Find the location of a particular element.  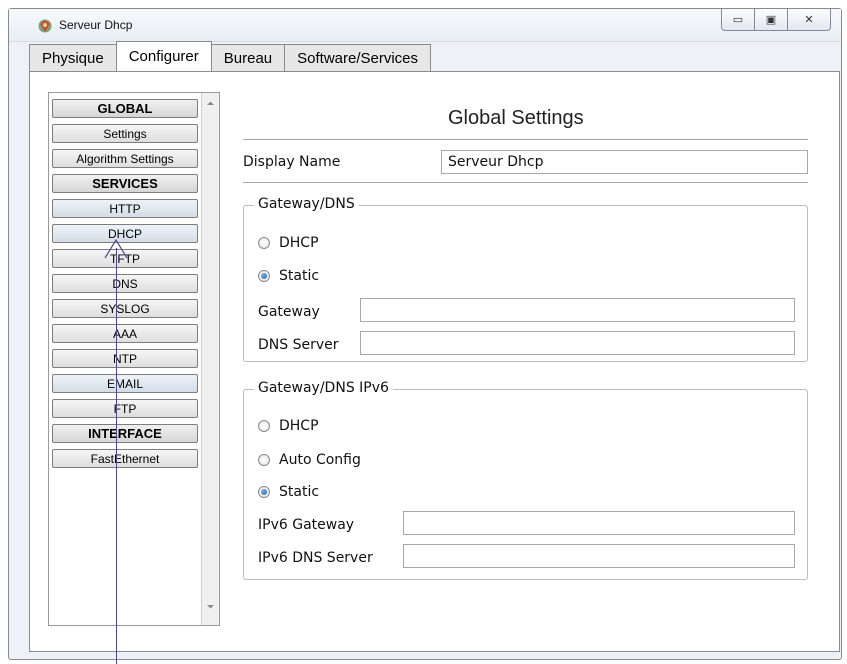

ipv6-auto-config-radio: Auto Config is located at coordinates (309, 460).